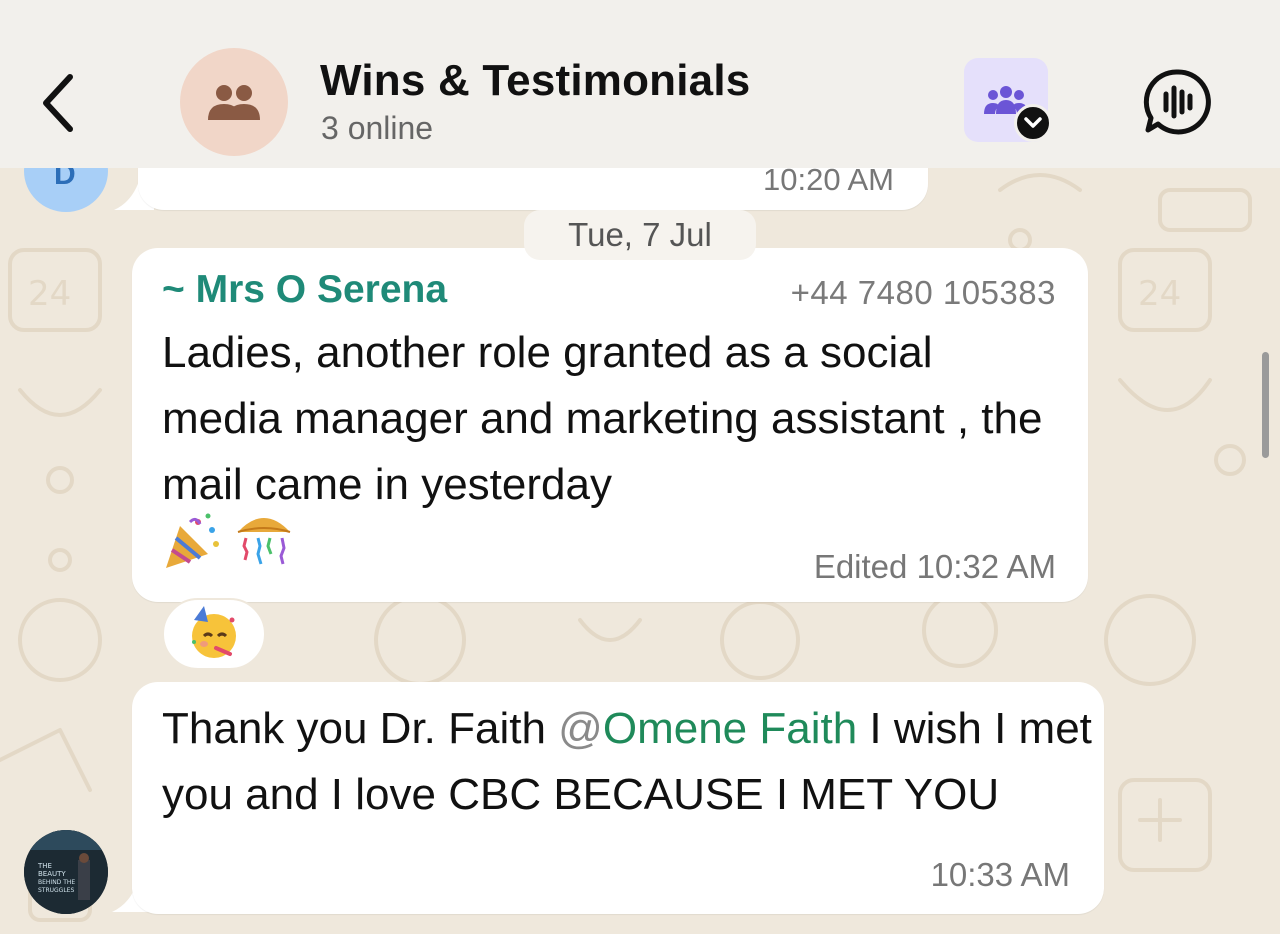  I want to click on group-people-icon, so click(234, 102).